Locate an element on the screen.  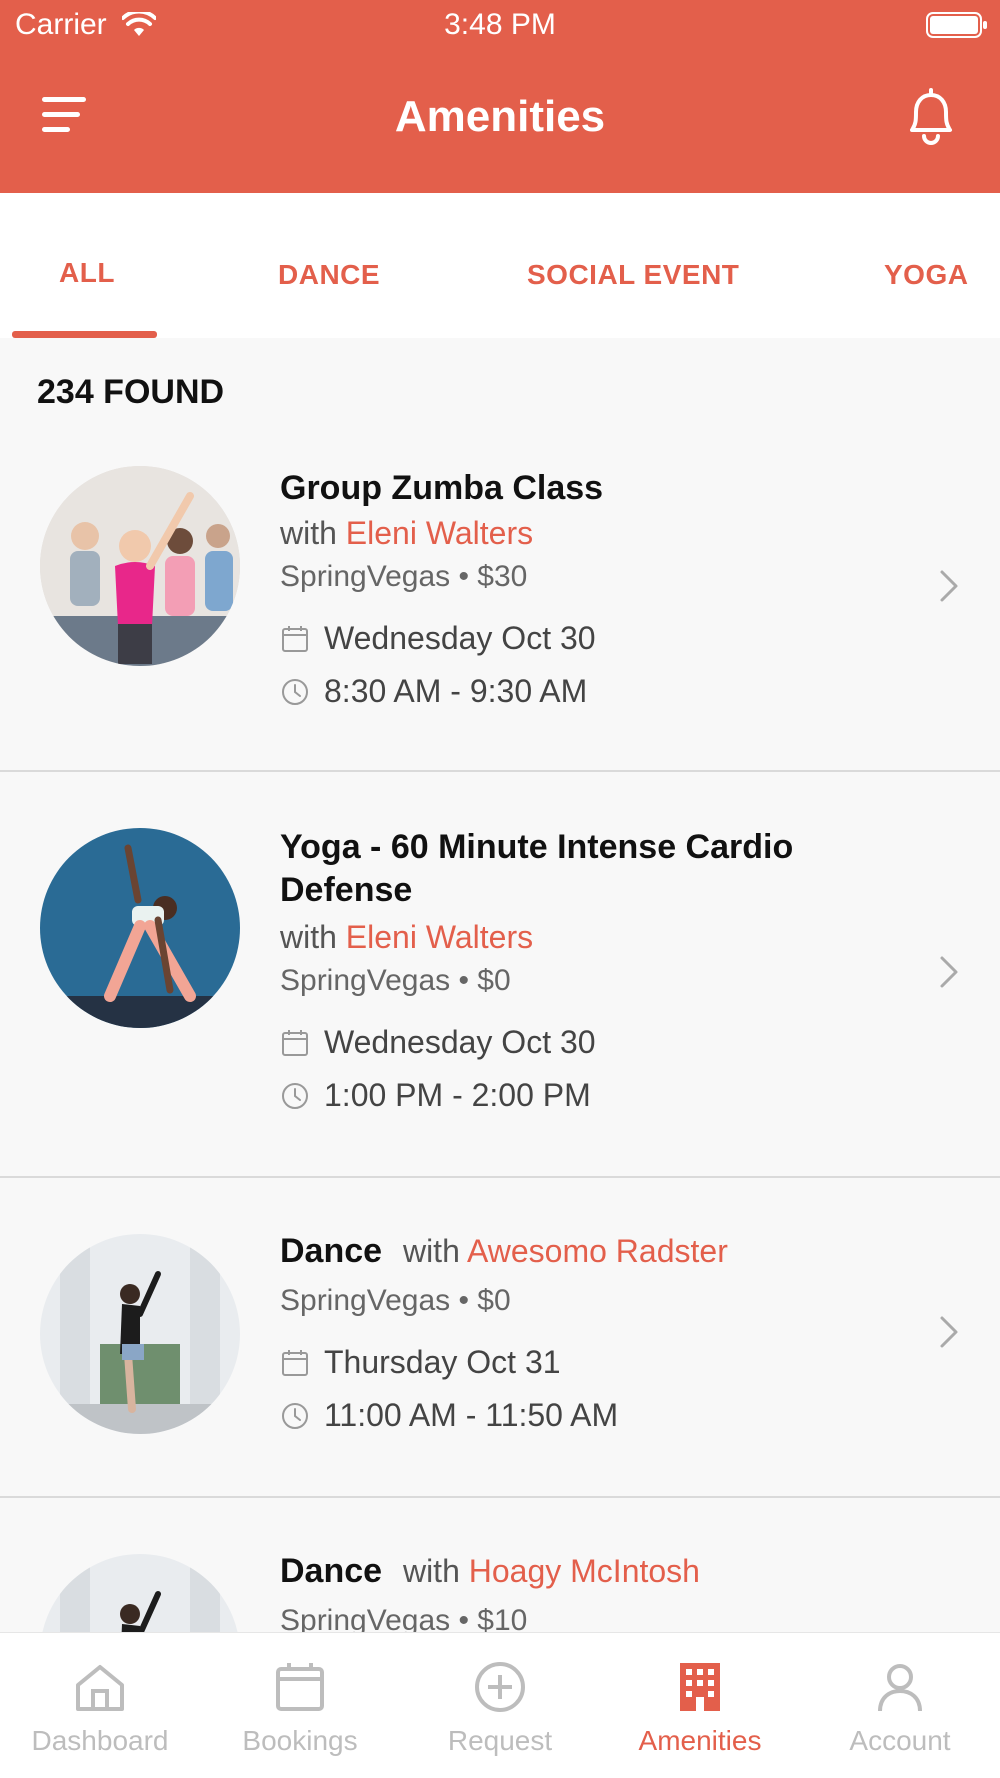
item-date: Thursday Oct 31 is located at coordinates (442, 1362).